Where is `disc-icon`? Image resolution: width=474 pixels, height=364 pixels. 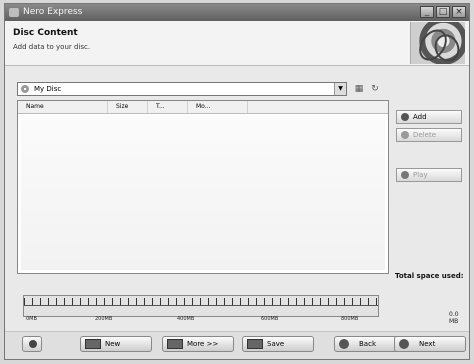 disc-icon is located at coordinates (25, 89).